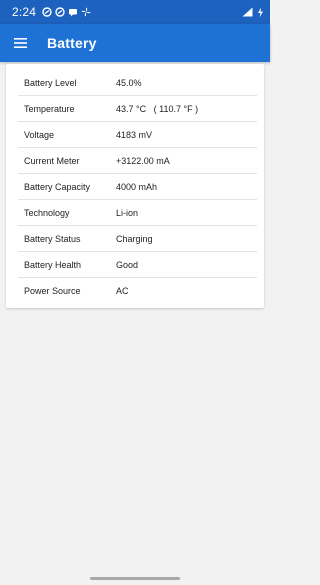 The image size is (320, 585). I want to click on status-notification-icons, so click(68, 12).